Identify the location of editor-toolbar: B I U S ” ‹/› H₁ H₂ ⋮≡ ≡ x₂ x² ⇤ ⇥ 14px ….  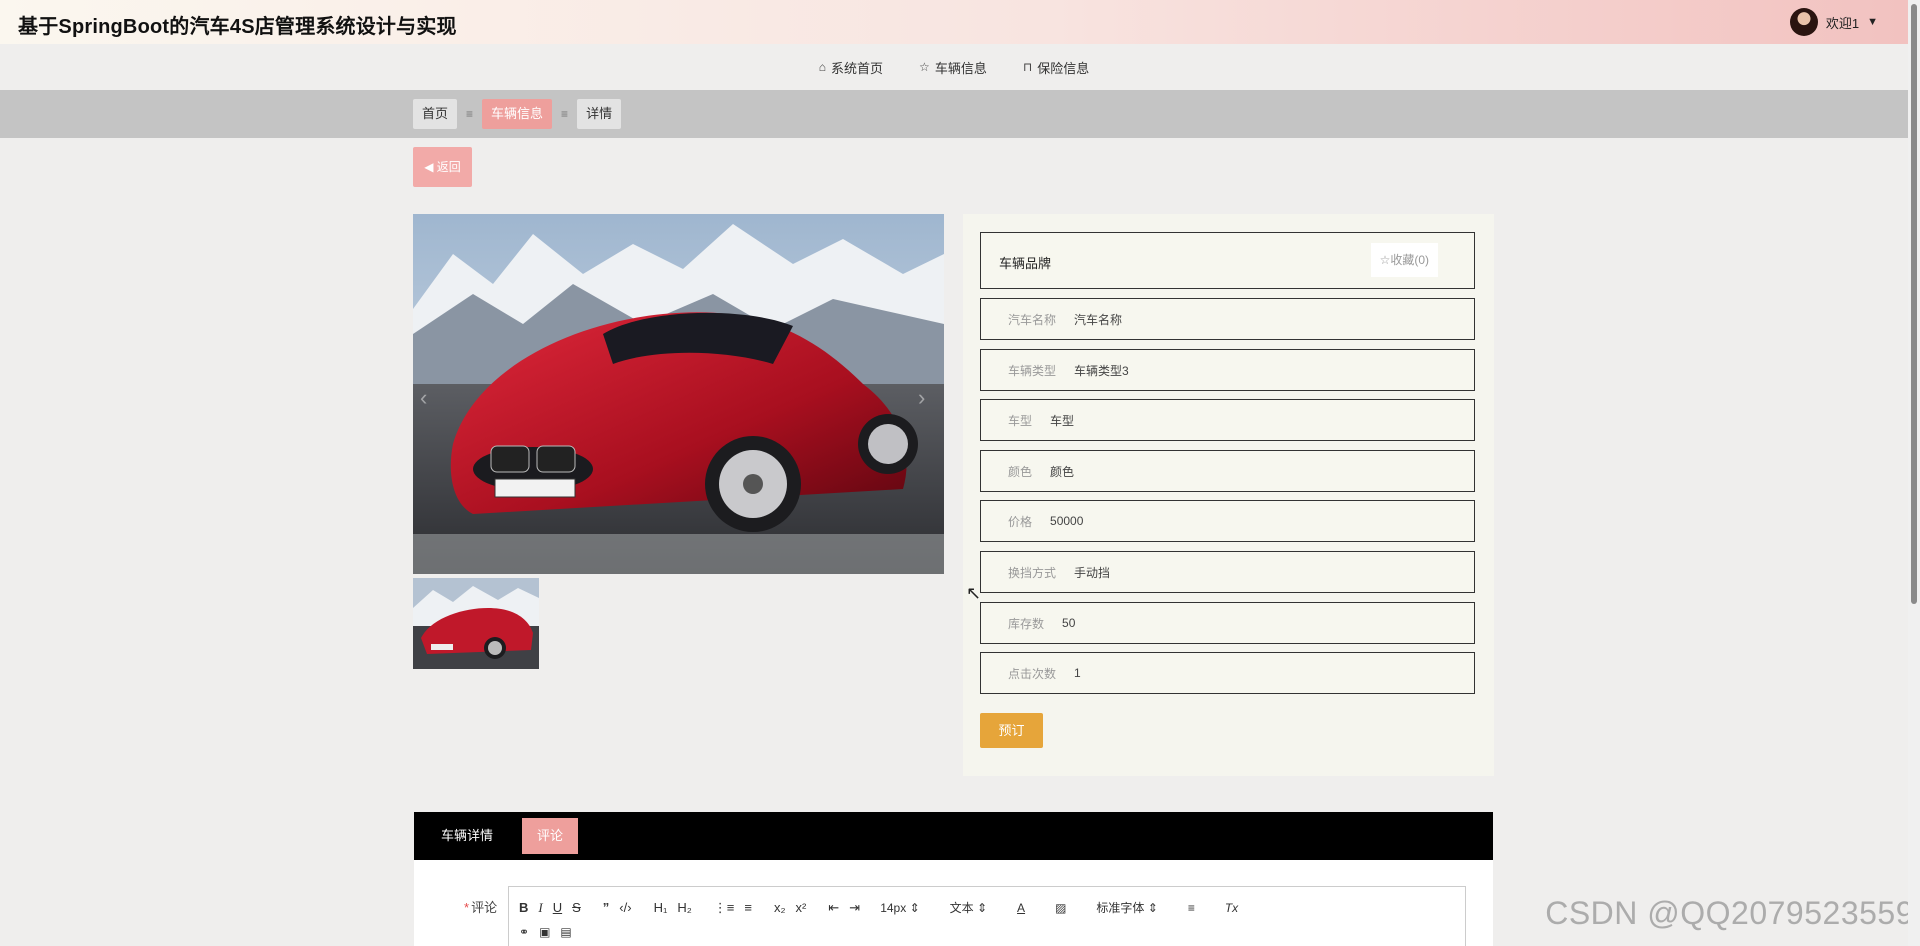
(878, 907).